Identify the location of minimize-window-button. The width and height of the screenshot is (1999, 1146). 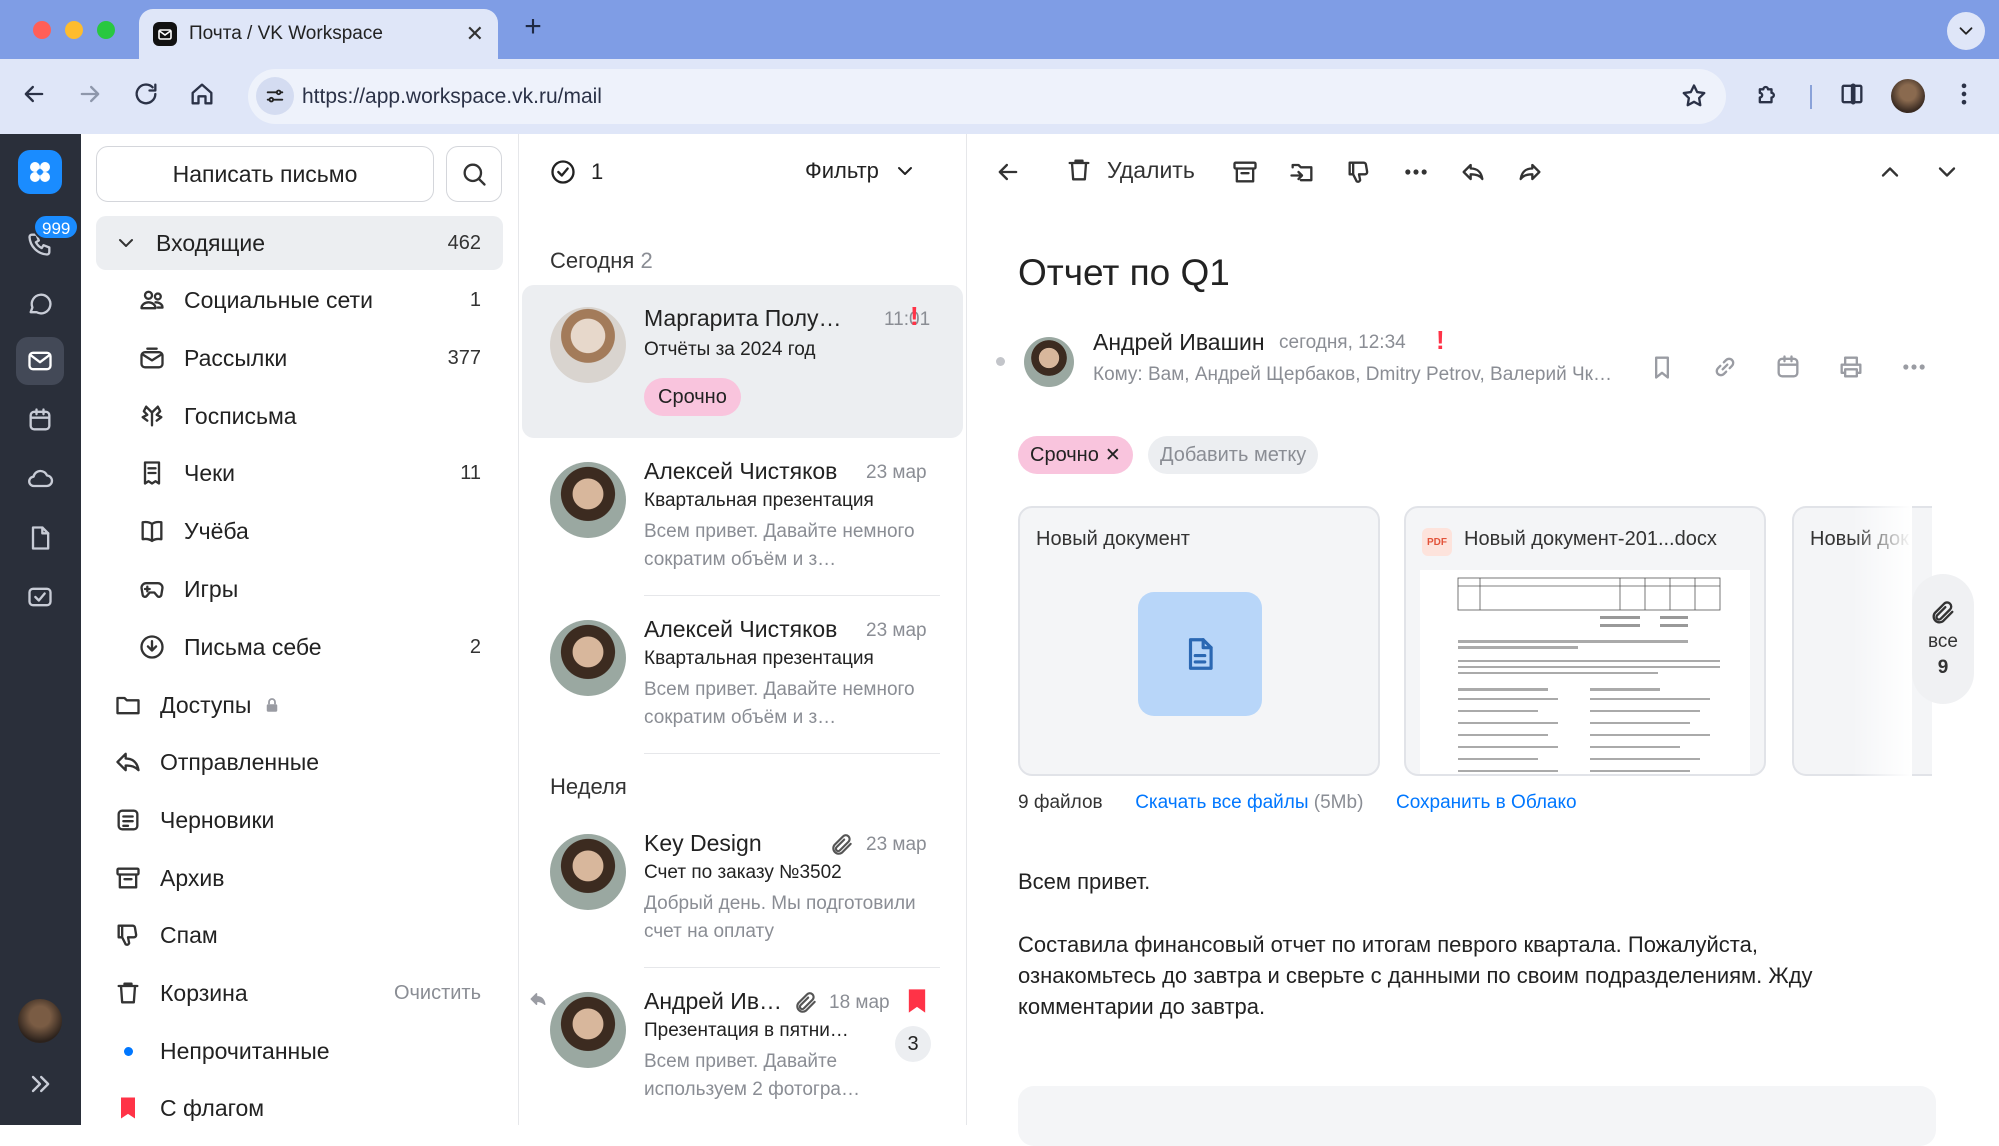
(74, 30).